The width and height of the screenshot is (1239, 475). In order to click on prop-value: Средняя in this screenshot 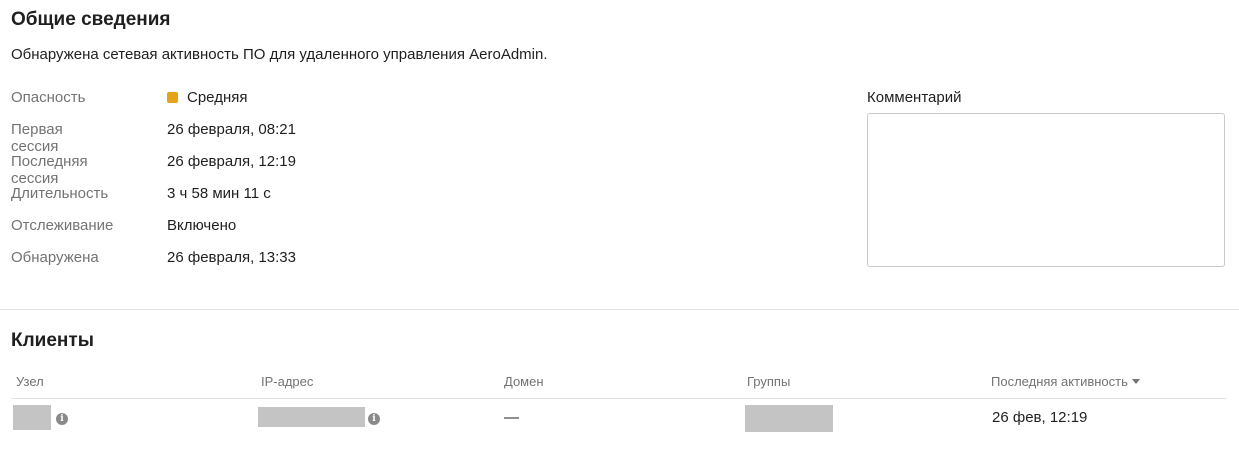, I will do `click(207, 97)`.